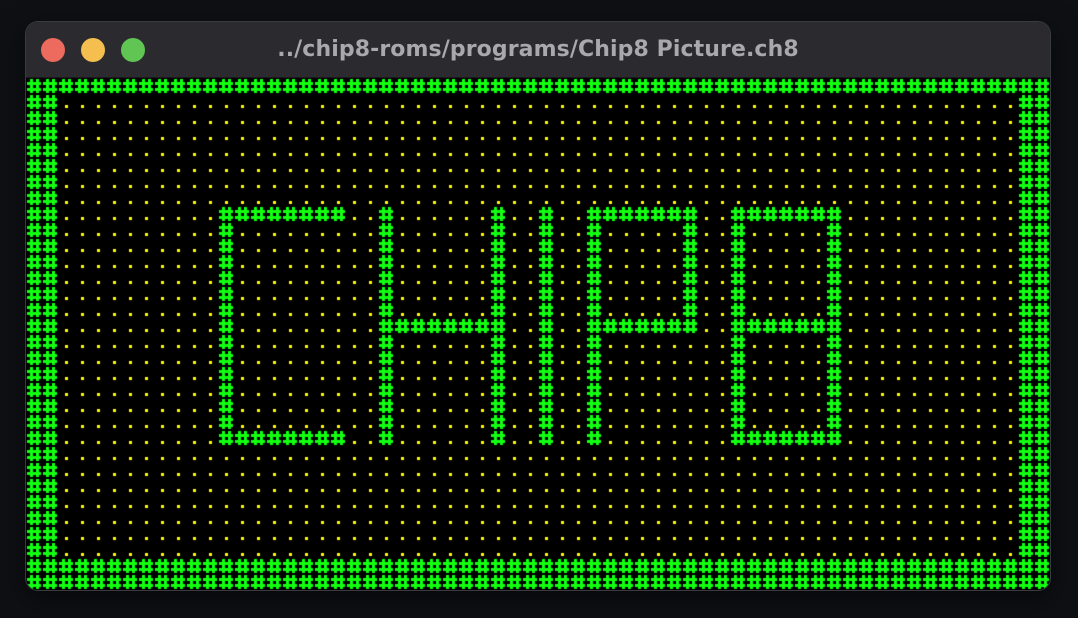 The height and width of the screenshot is (618, 1078). I want to click on window-title: ../chip8-roms/programs/Chip8 Picture.ch8, so click(538, 49).